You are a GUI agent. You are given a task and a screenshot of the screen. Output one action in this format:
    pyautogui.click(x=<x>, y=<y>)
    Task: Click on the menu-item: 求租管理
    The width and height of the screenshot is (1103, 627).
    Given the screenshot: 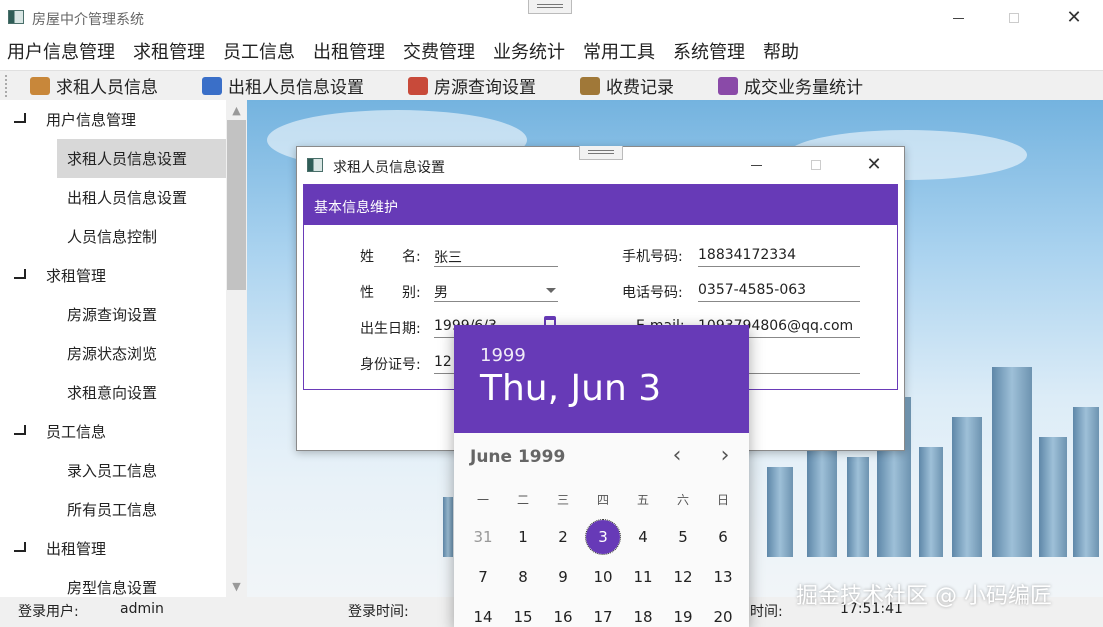 What is the action you would take?
    pyautogui.click(x=169, y=51)
    